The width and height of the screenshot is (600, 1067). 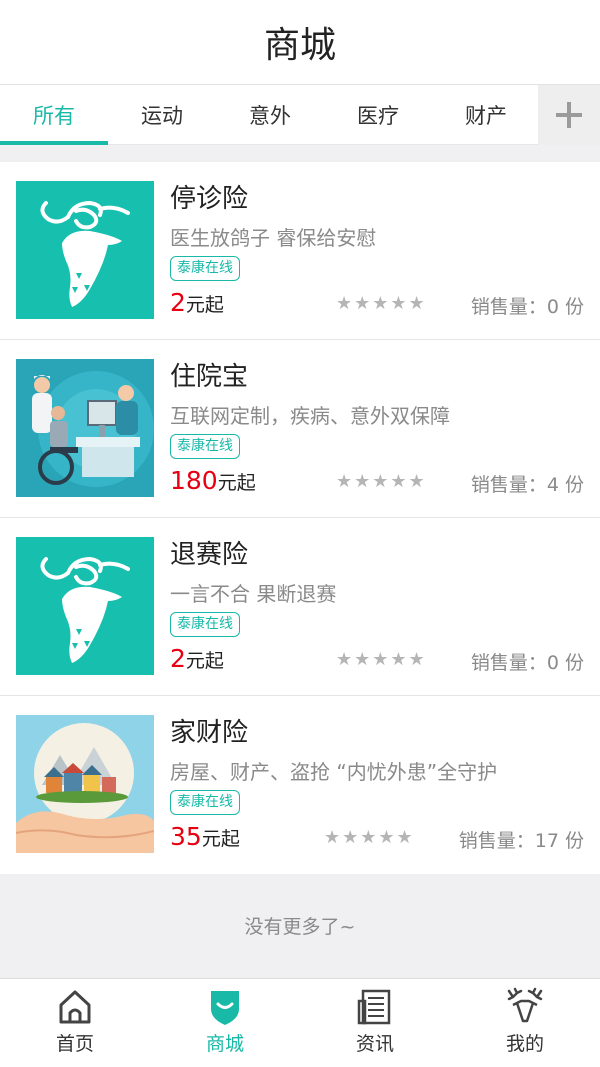 What do you see at coordinates (209, 733) in the screenshot?
I see `product-name: 家财险` at bounding box center [209, 733].